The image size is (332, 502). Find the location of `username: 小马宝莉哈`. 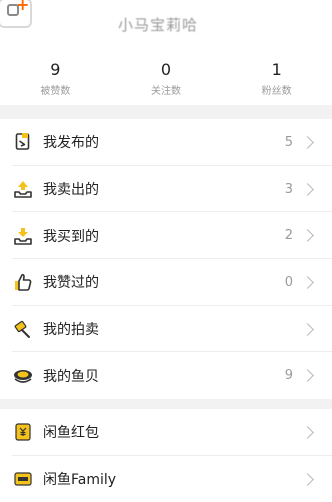

username: 小马宝莉哈 is located at coordinates (158, 25).